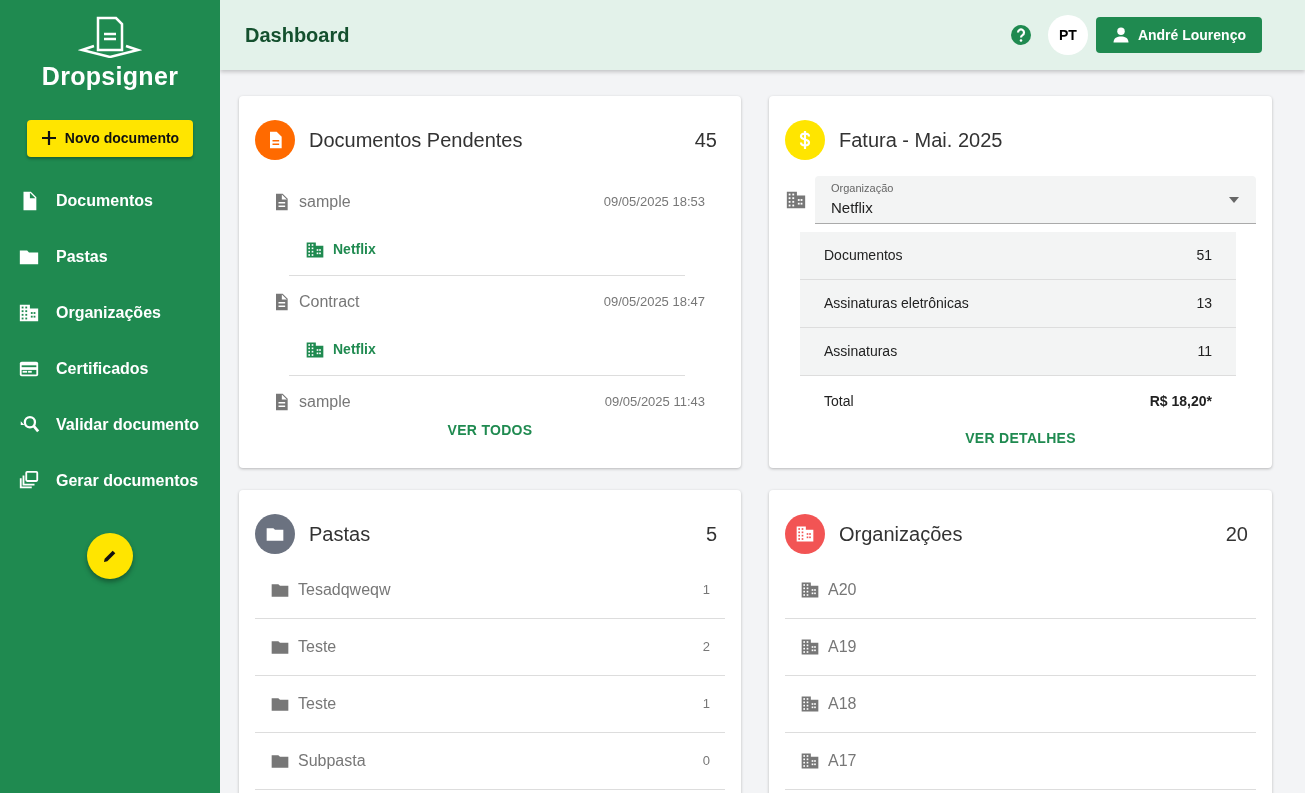 This screenshot has width=1305, height=793. What do you see at coordinates (842, 590) in the screenshot?
I see `organization-name: A20` at bounding box center [842, 590].